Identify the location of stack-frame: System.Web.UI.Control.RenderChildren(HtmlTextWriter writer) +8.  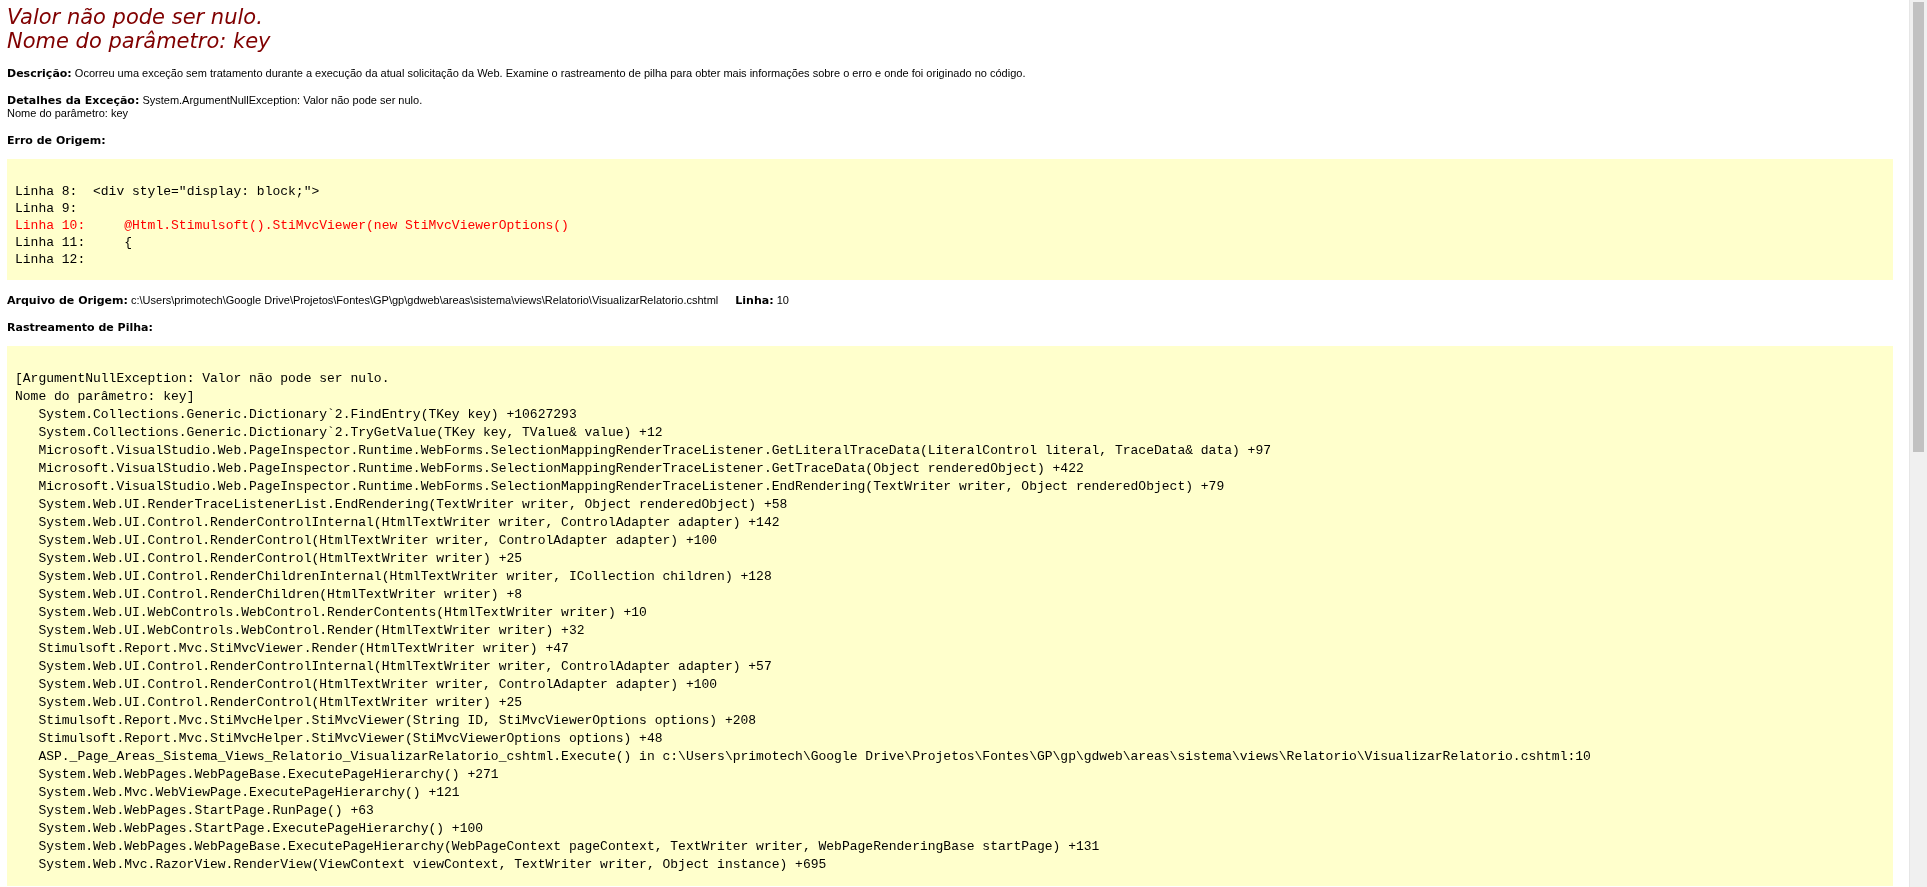
(280, 595).